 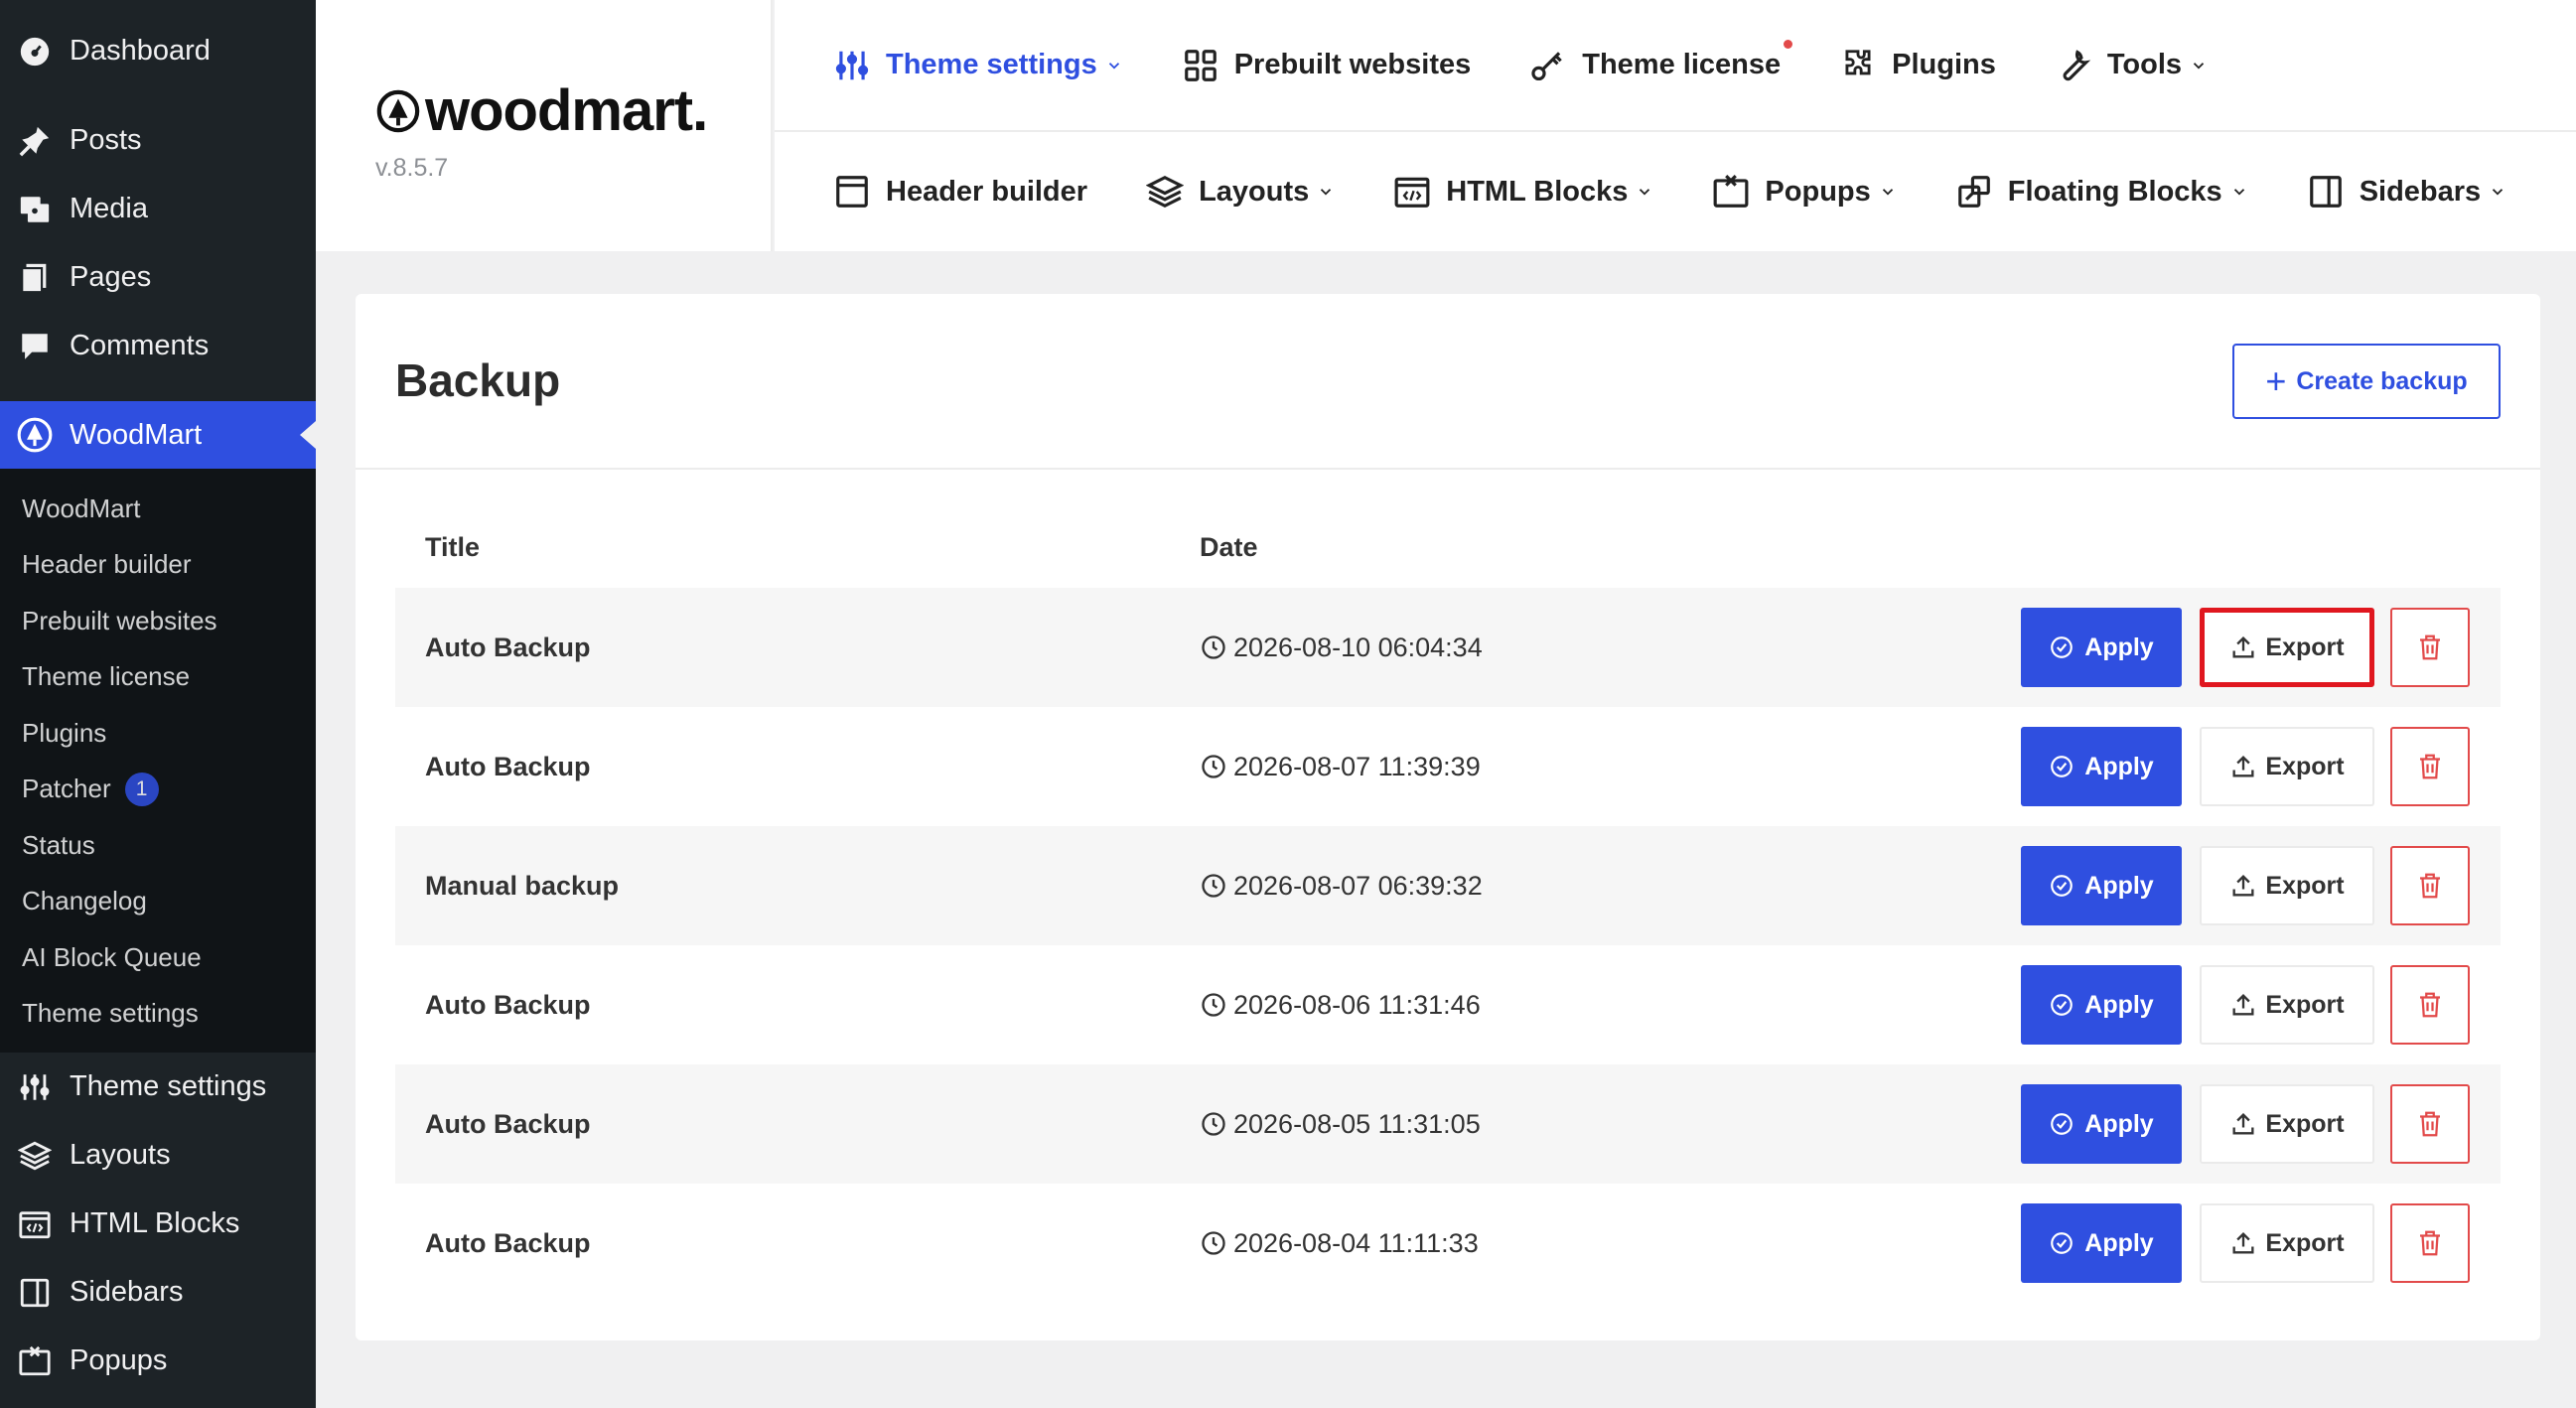 I want to click on sidebar-item-label: Popups, so click(x=119, y=1360).